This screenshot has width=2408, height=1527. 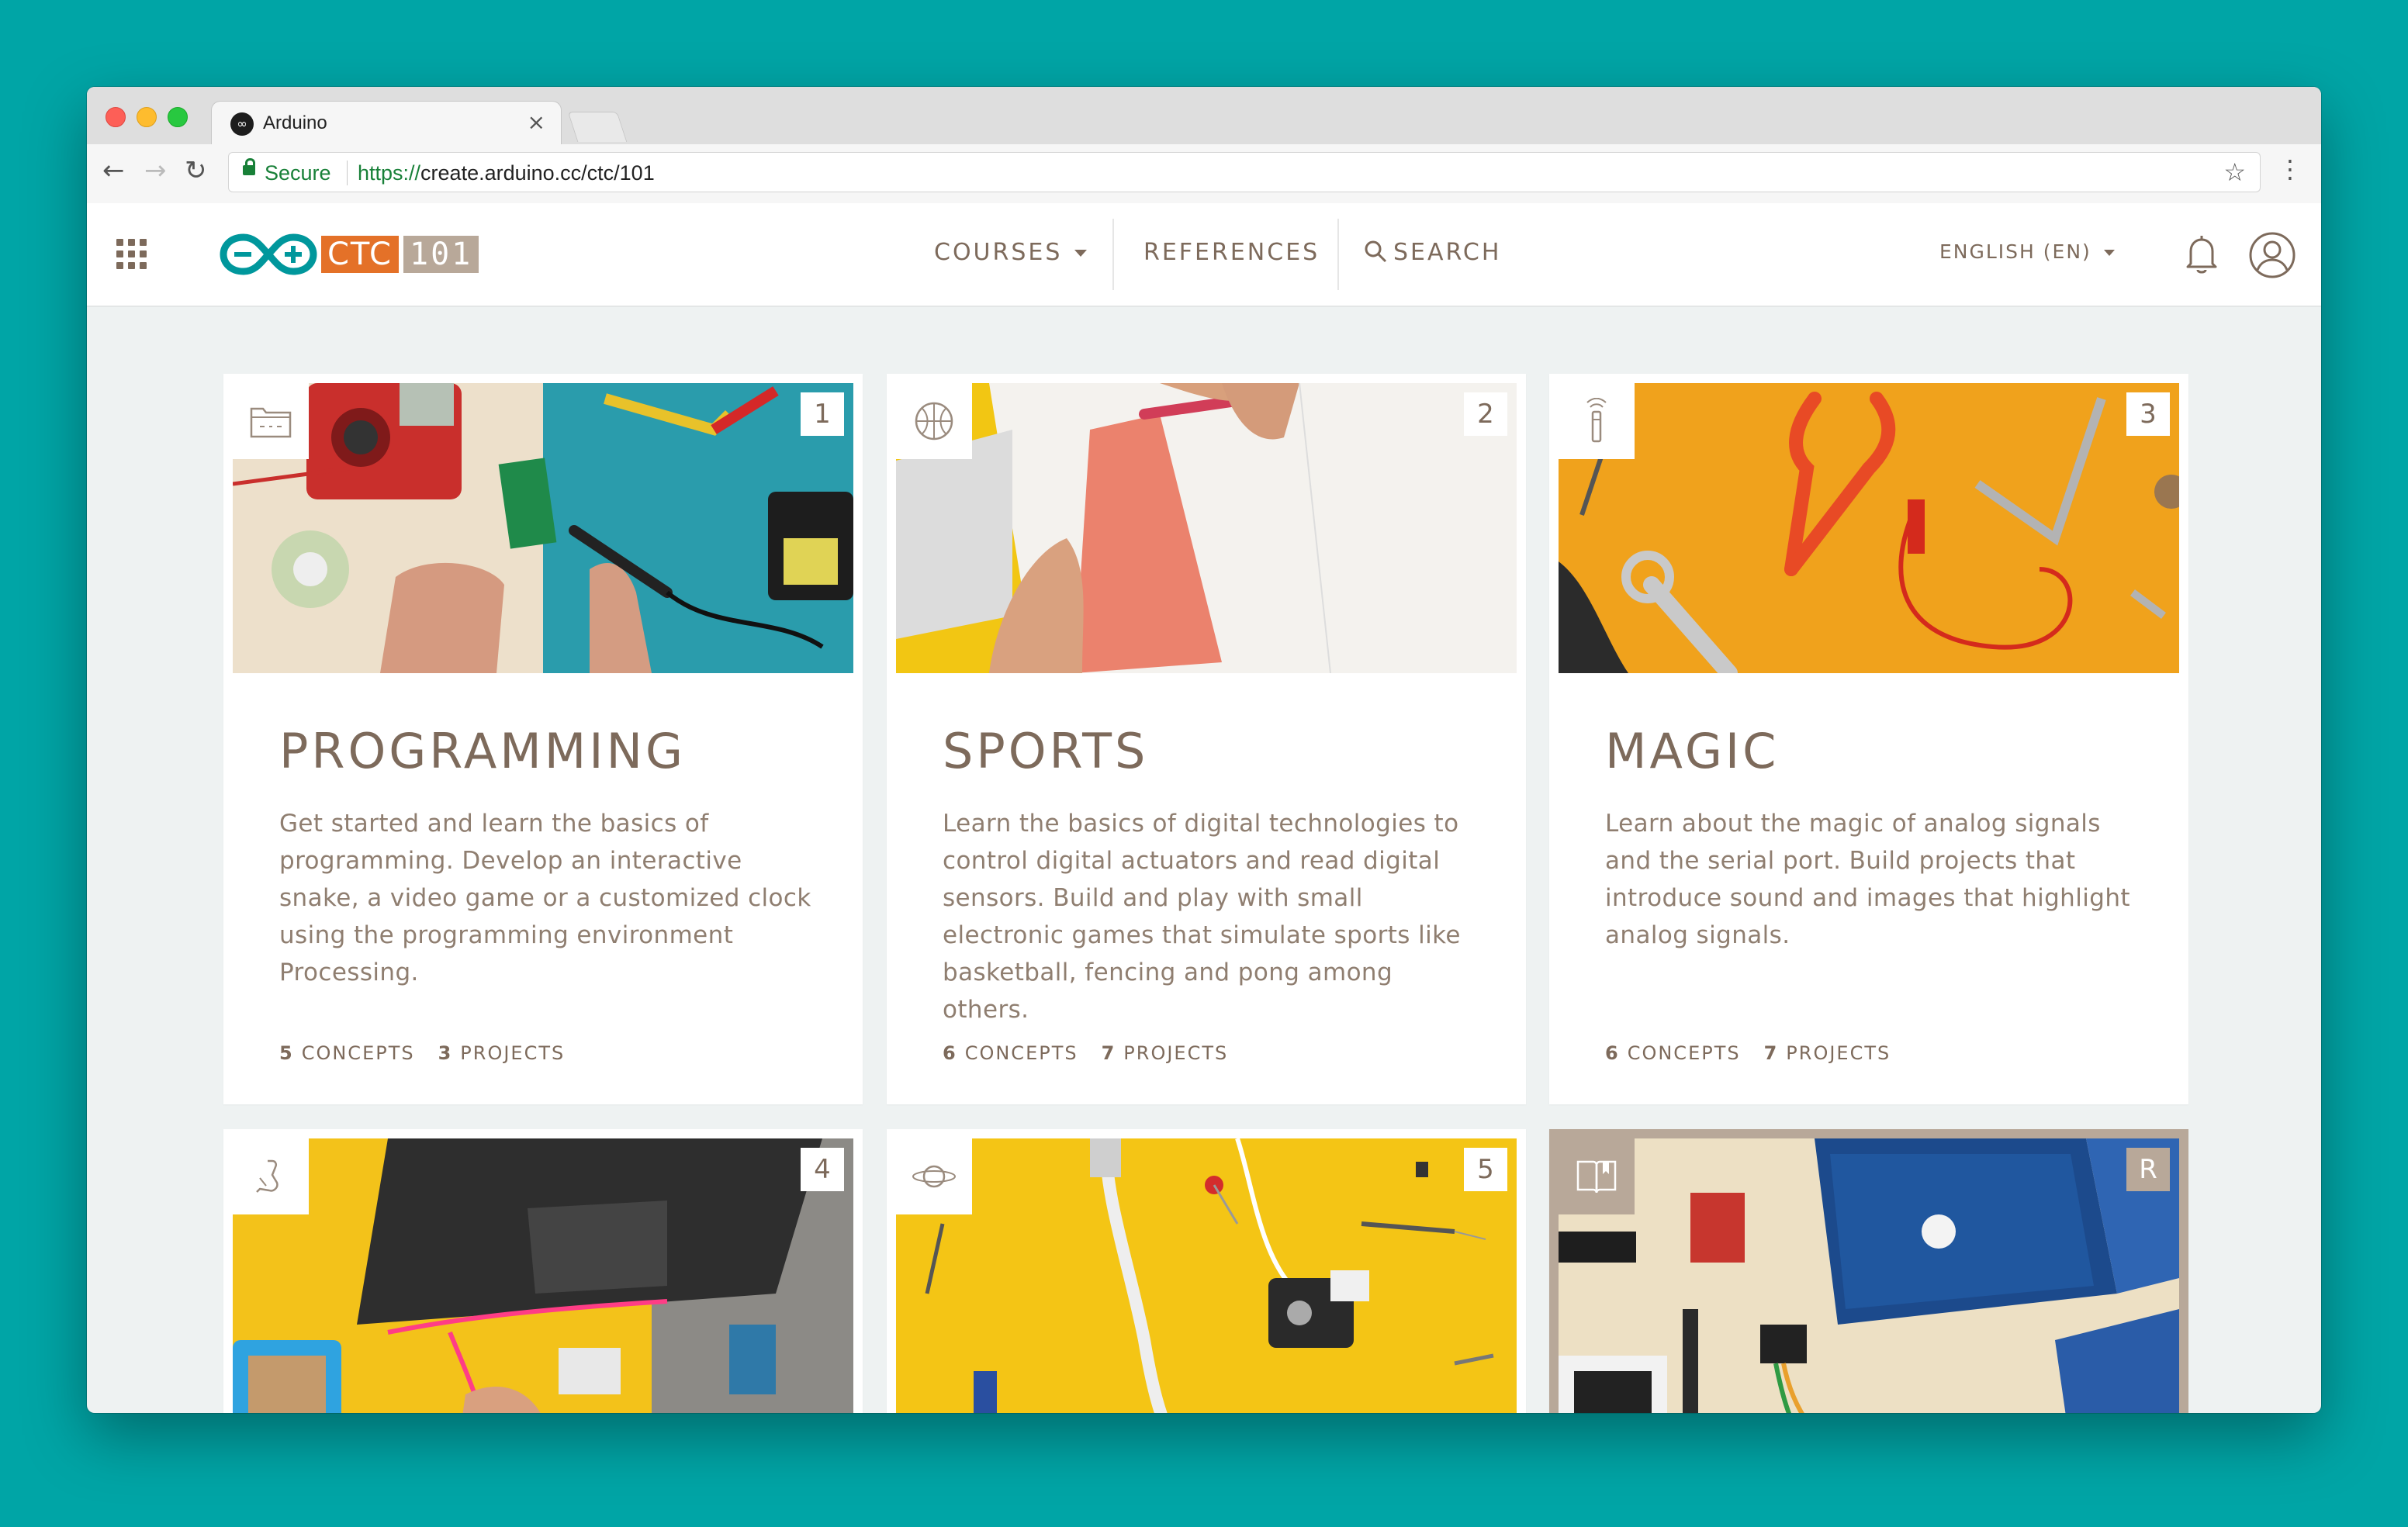 What do you see at coordinates (347, 173) in the screenshot?
I see `address-separator` at bounding box center [347, 173].